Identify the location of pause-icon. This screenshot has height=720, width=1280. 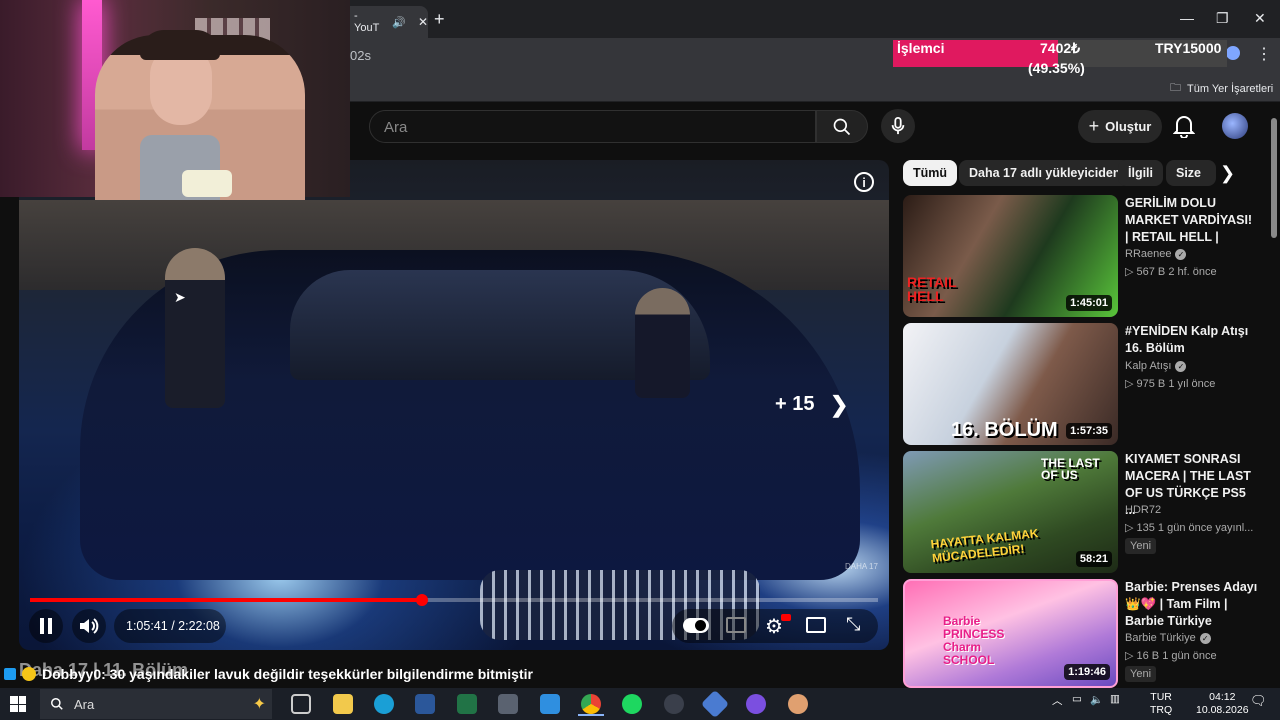
(46, 626).